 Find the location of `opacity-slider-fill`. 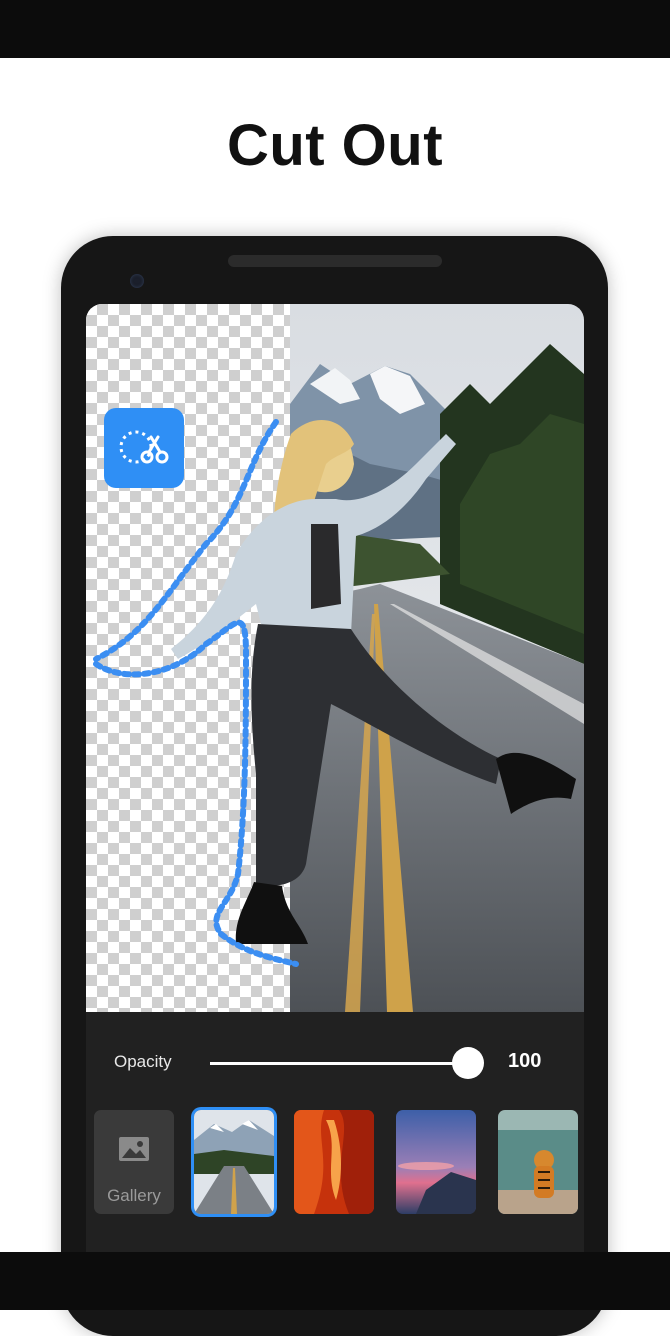

opacity-slider-fill is located at coordinates (339, 1063).